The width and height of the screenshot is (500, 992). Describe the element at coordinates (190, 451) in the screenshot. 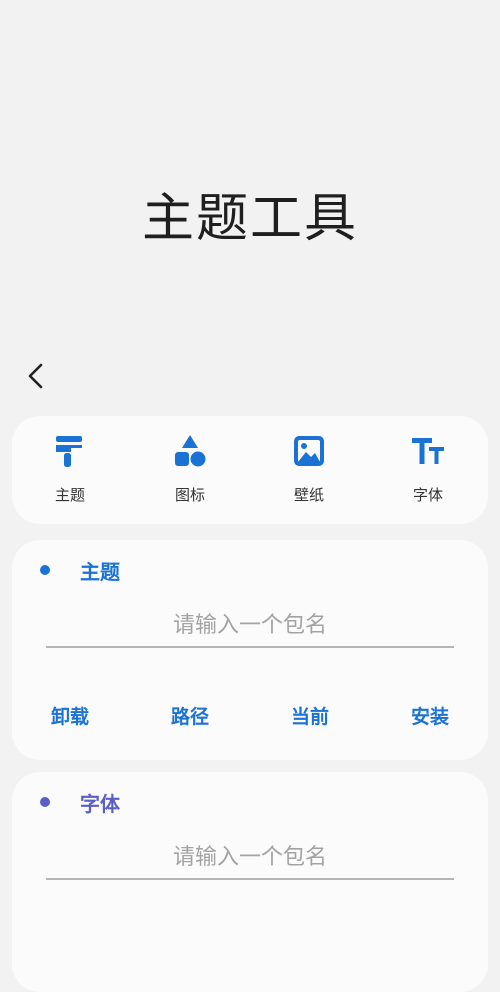

I see `shapes-icon` at that location.